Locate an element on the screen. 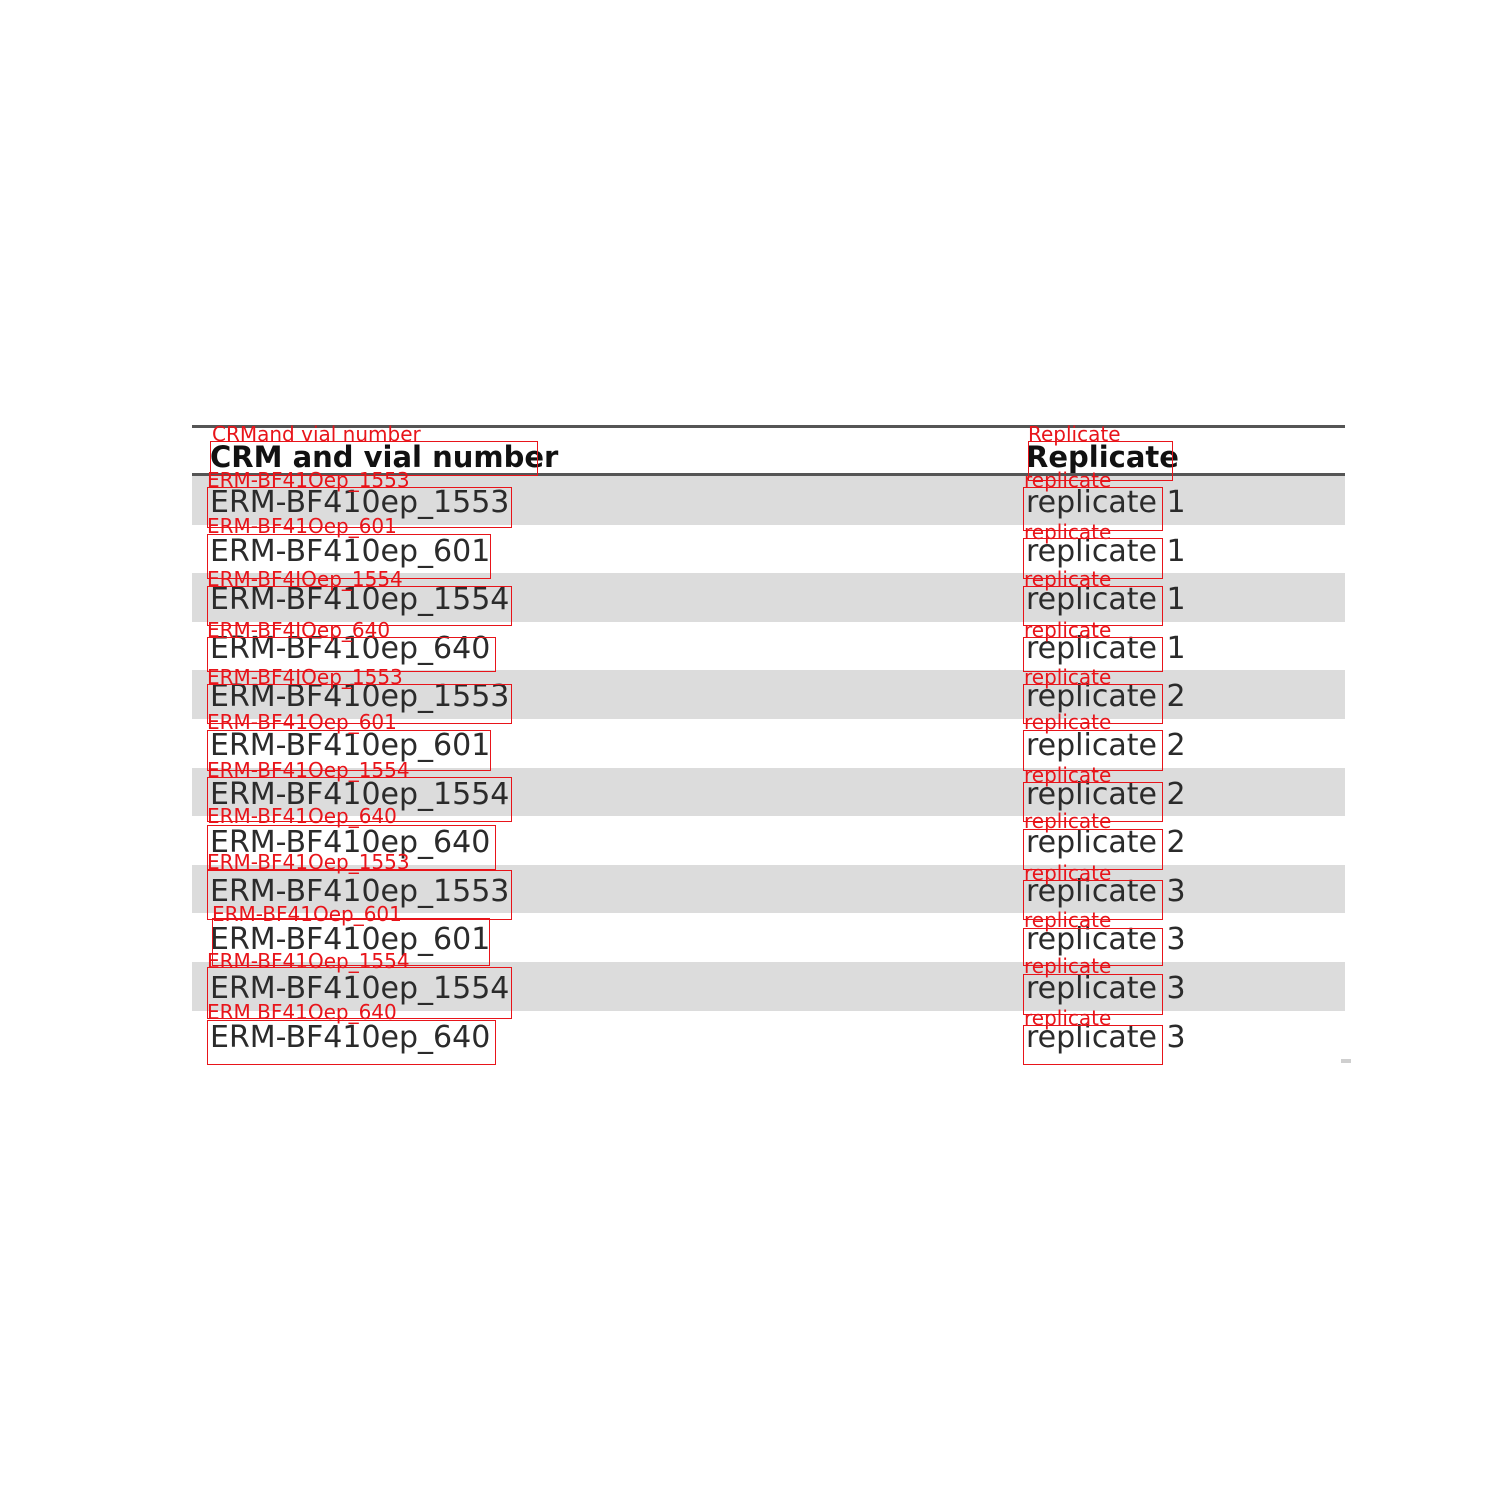 The height and width of the screenshot is (1500, 1500). annotation-label: Replicate is located at coordinates (1074, 434).